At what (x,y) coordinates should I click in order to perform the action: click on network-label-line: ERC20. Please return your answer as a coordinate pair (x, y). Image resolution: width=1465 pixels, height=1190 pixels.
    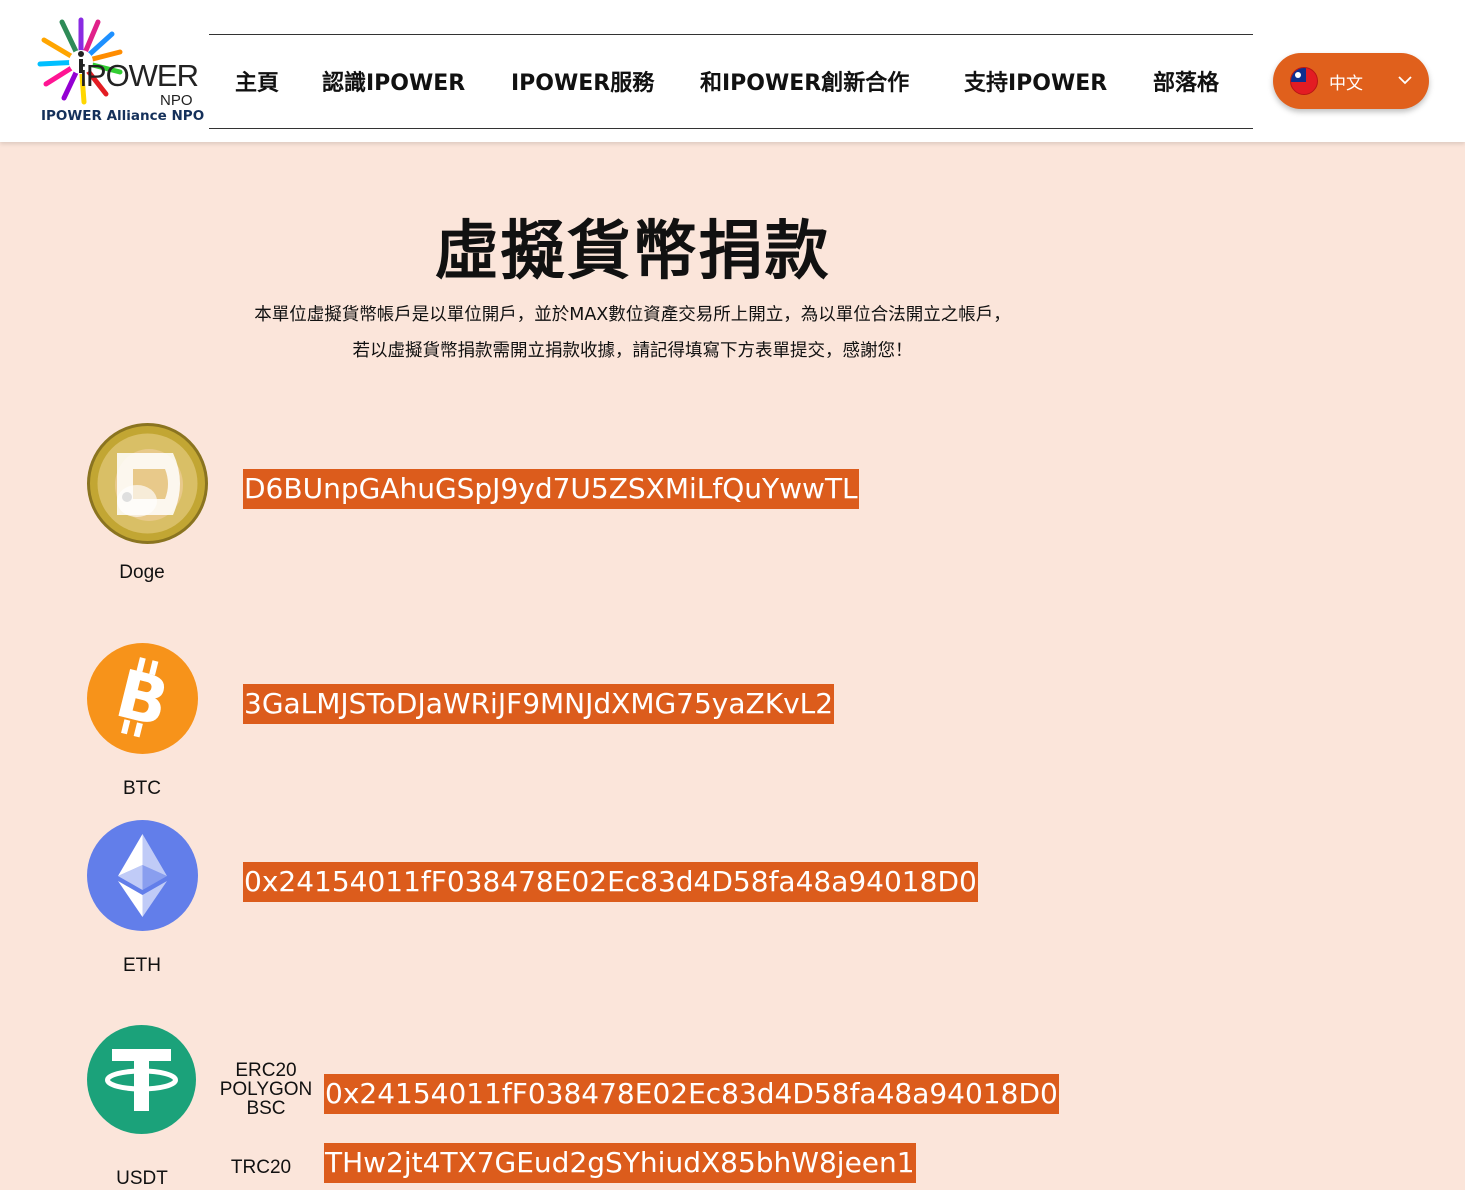
    Looking at the image, I should click on (266, 1070).